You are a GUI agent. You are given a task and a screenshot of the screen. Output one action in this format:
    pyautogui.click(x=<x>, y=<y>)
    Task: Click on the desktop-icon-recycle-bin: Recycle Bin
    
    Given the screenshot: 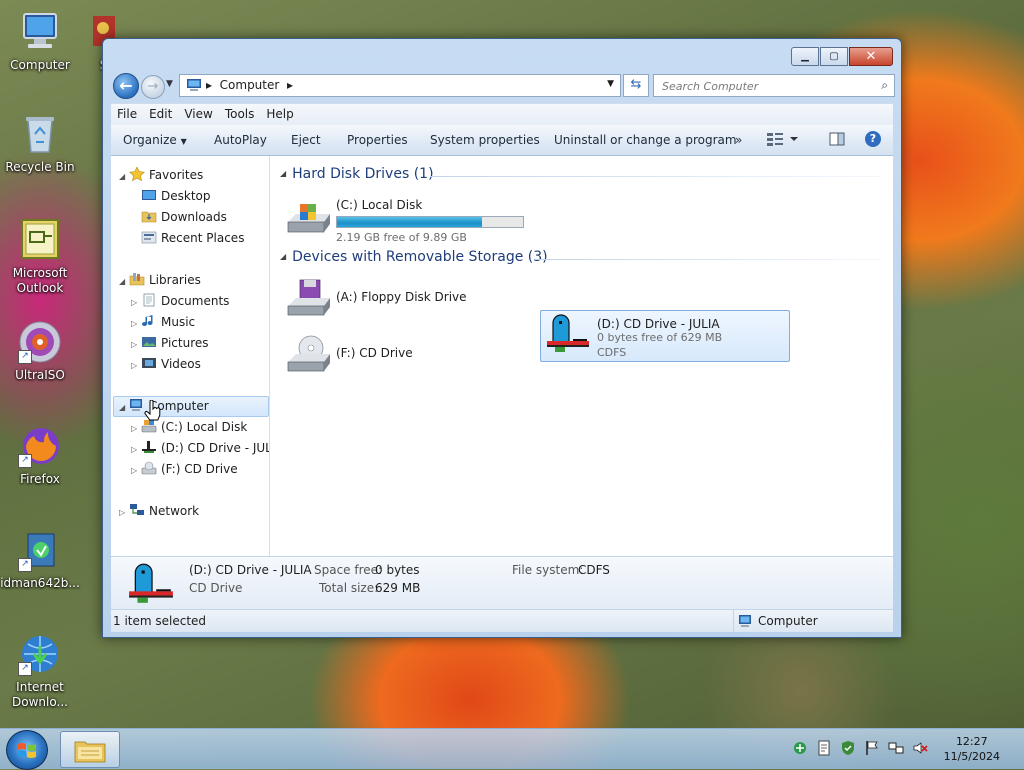 What is the action you would take?
    pyautogui.click(x=40, y=143)
    